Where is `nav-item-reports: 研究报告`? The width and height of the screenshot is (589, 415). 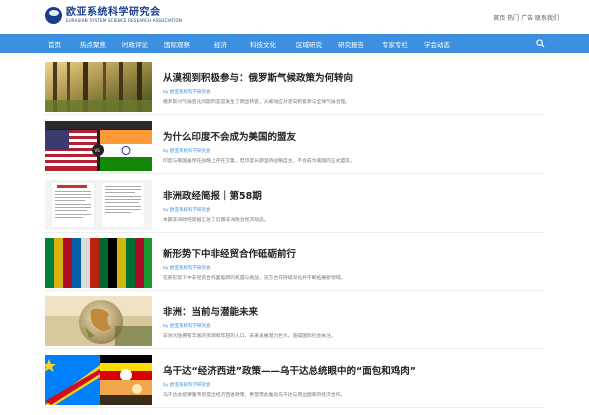
nav-item-reports: 研究报告 is located at coordinates (351, 44).